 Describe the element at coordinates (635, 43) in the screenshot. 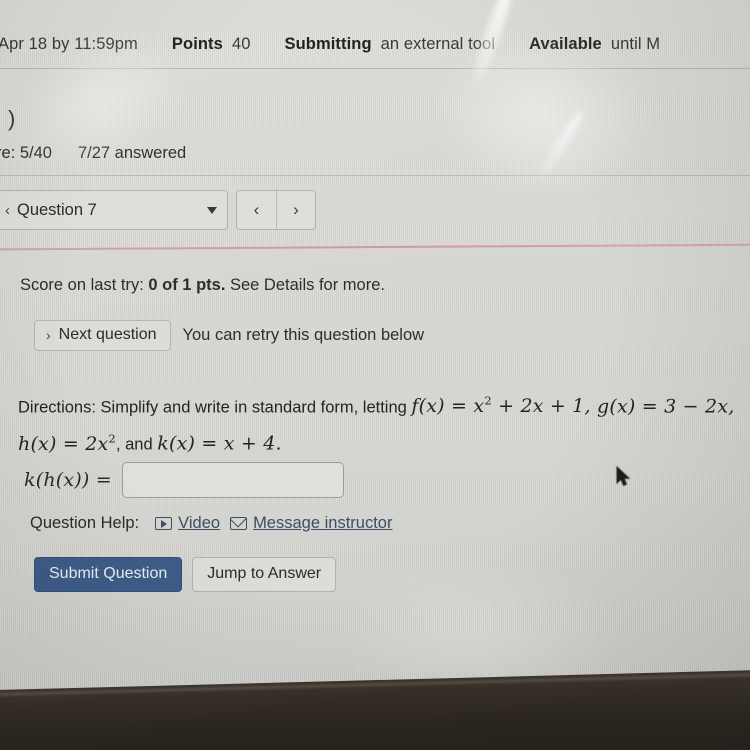

I see `available-value: until M` at that location.